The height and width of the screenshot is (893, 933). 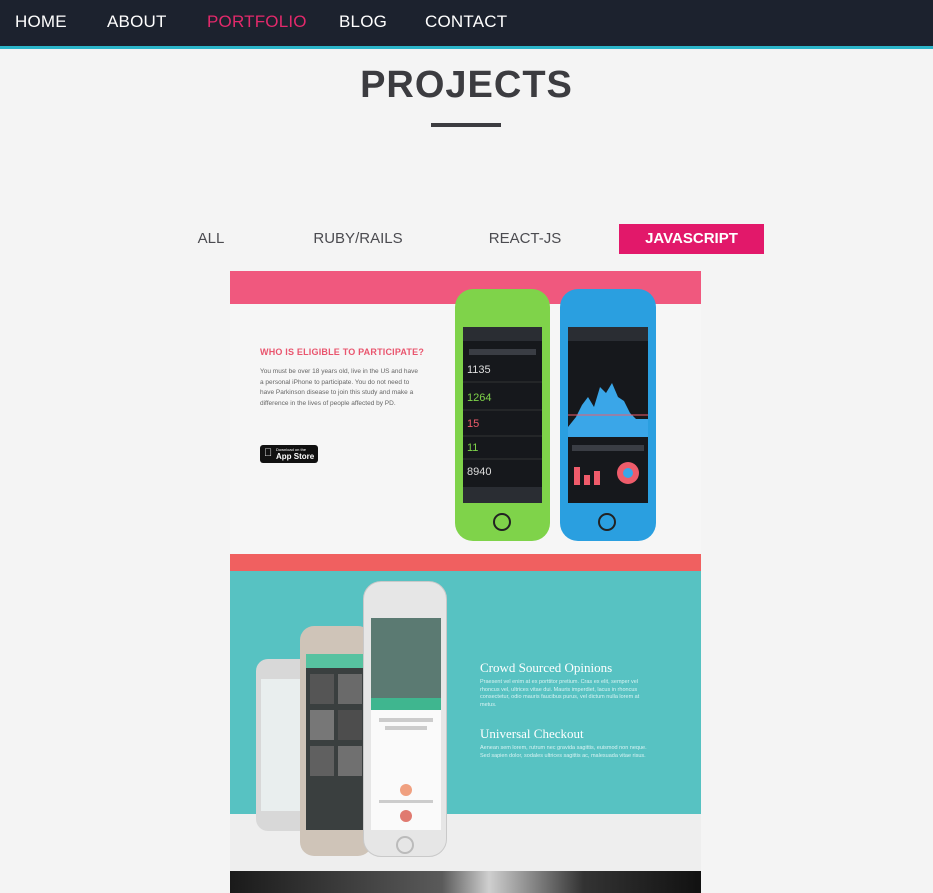 I want to click on analytics-screenshot, so click(x=608, y=406).